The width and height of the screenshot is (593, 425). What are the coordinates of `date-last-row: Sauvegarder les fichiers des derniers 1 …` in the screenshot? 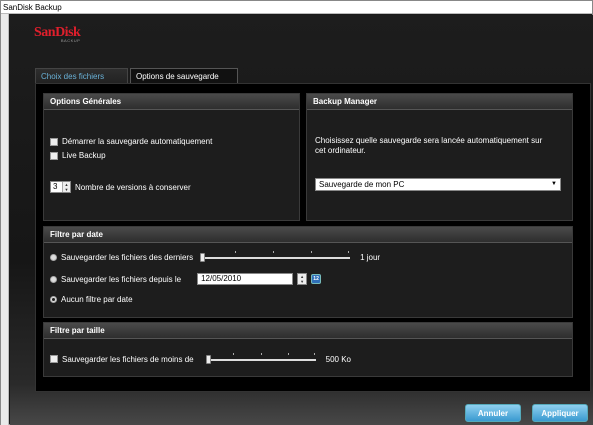 It's located at (215, 257).